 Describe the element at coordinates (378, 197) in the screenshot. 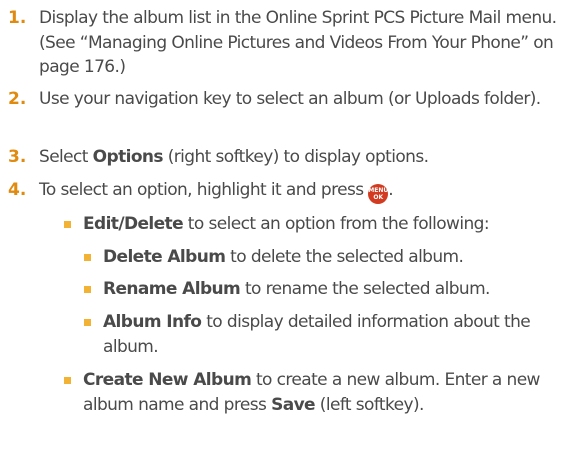

I see `key-line-2: OK` at that location.